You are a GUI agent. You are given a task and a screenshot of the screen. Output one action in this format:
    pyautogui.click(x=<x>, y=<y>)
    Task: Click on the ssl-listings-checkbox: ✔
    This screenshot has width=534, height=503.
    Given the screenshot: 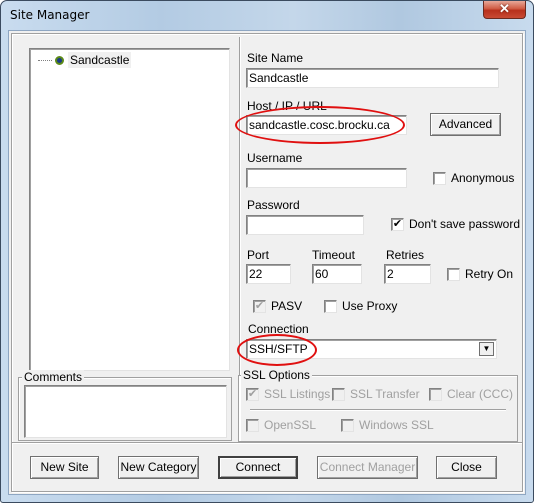 What is the action you would take?
    pyautogui.click(x=252, y=394)
    